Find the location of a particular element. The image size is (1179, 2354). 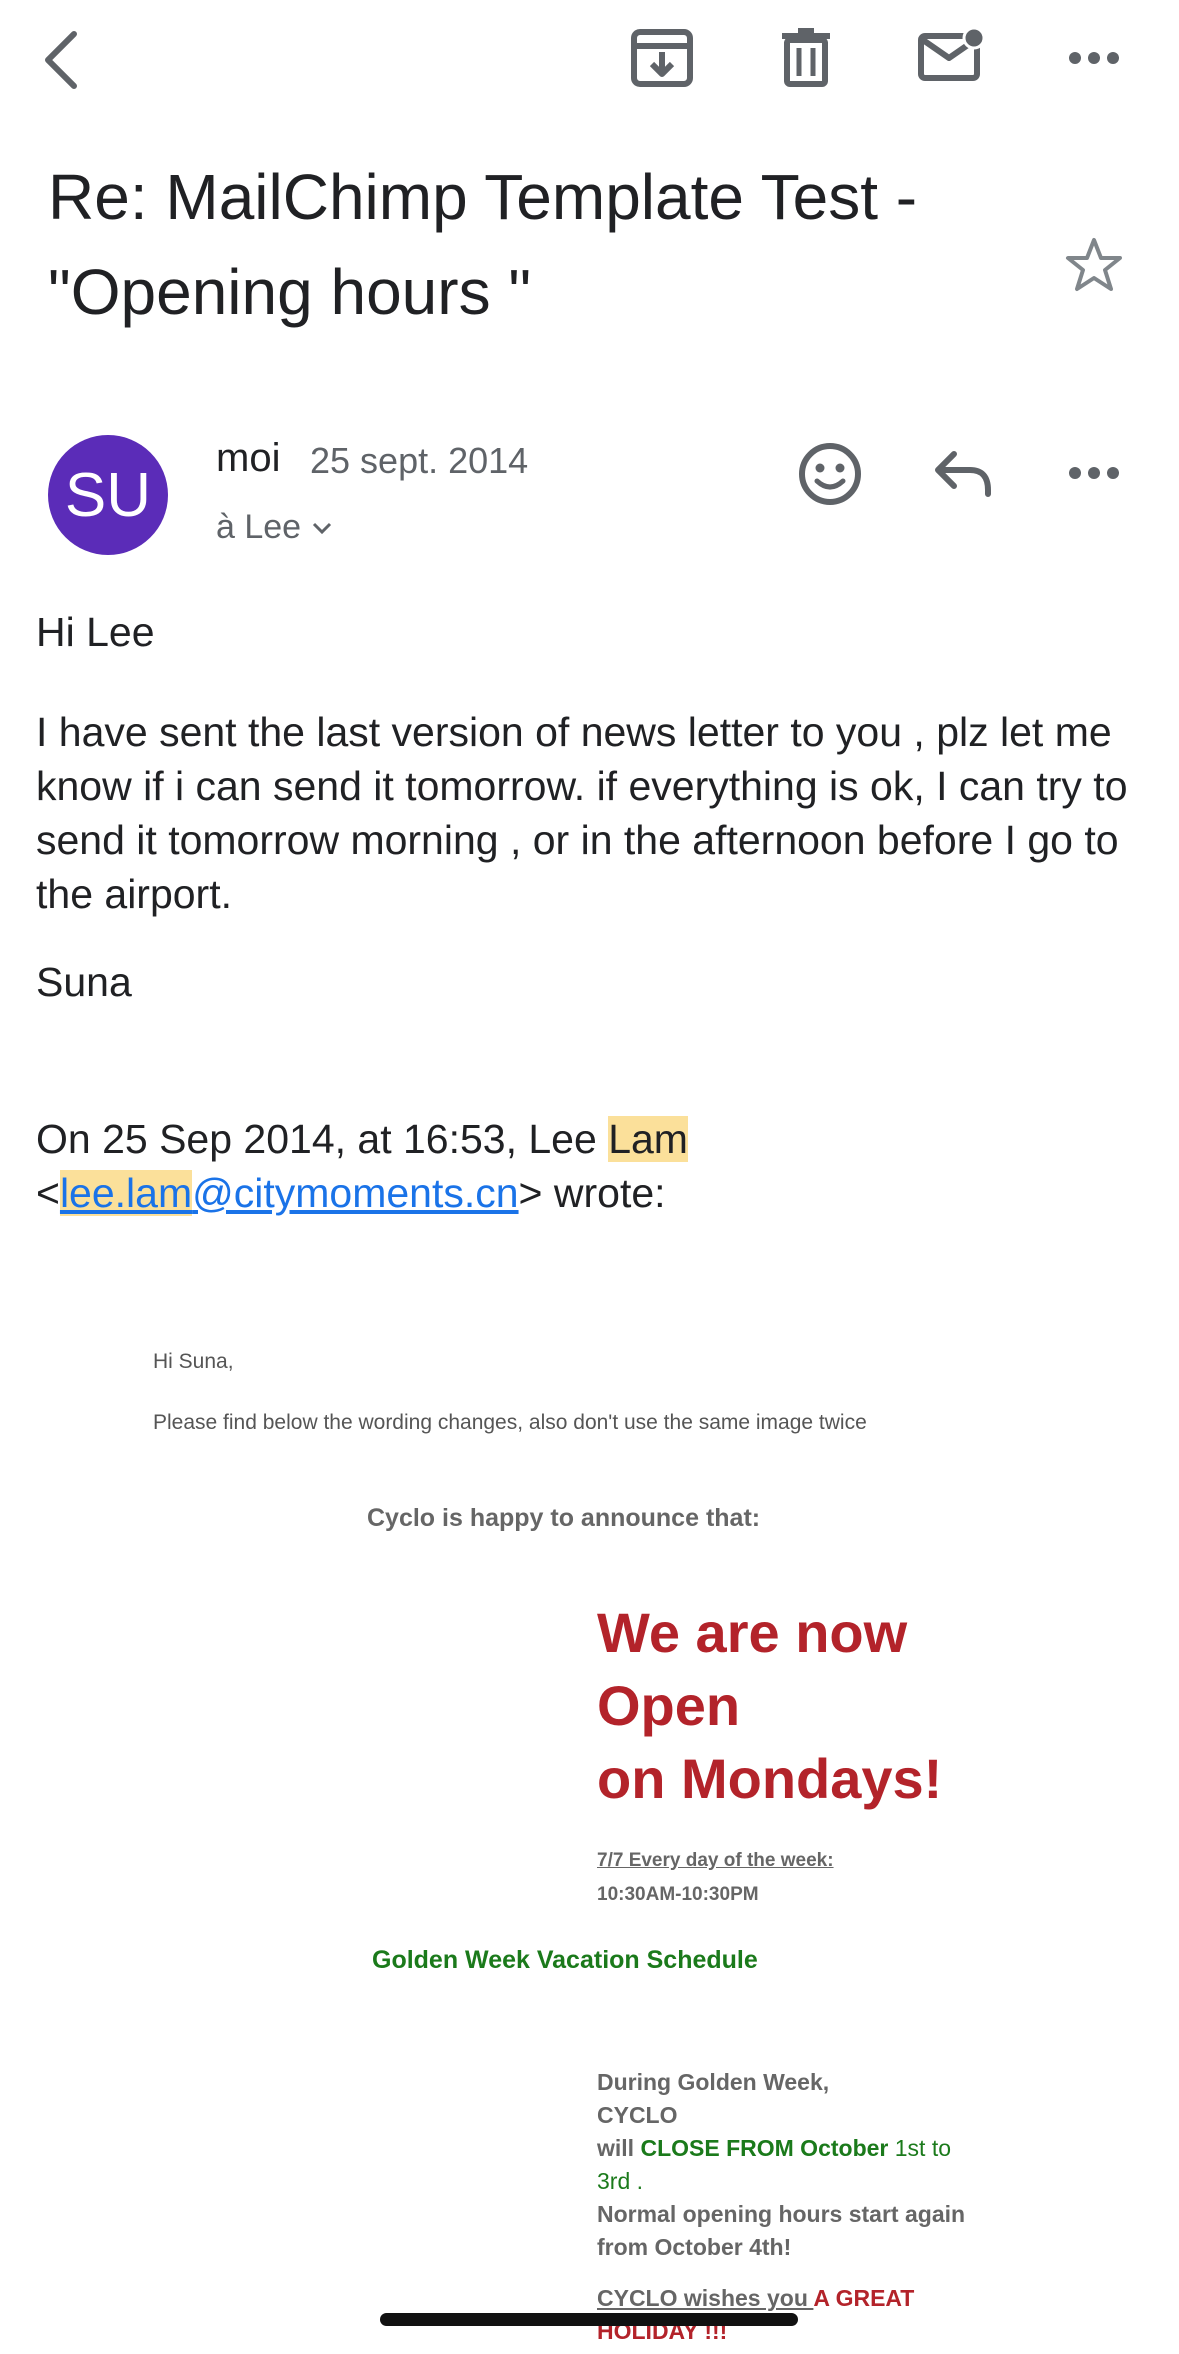

recipient-label: à Lee is located at coordinates (259, 527).